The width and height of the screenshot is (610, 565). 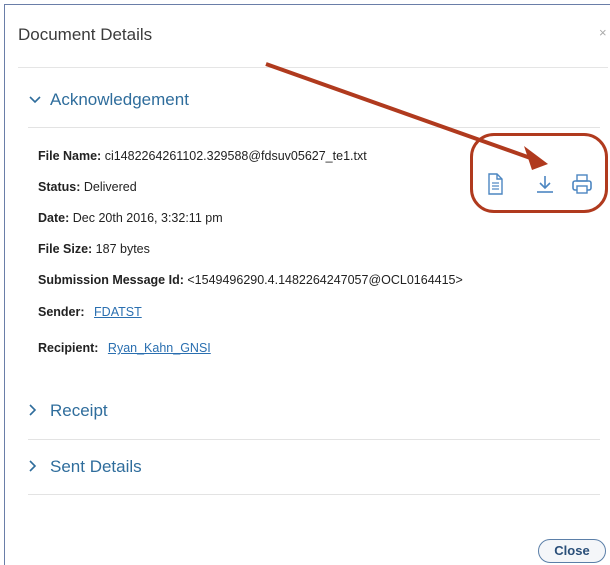 What do you see at coordinates (572, 551) in the screenshot?
I see `close-button: Close` at bounding box center [572, 551].